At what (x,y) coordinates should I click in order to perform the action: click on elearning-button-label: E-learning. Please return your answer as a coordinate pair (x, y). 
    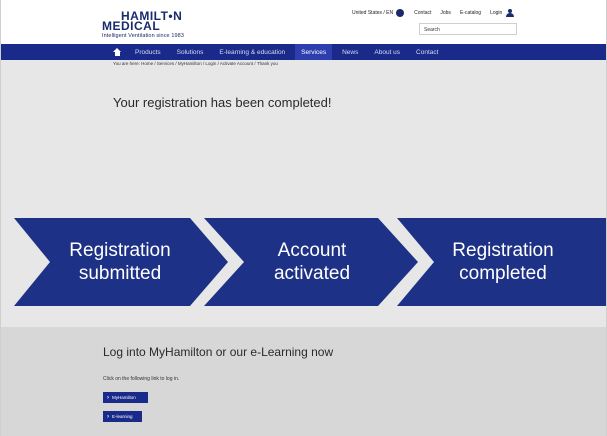
    Looking at the image, I should click on (122, 416).